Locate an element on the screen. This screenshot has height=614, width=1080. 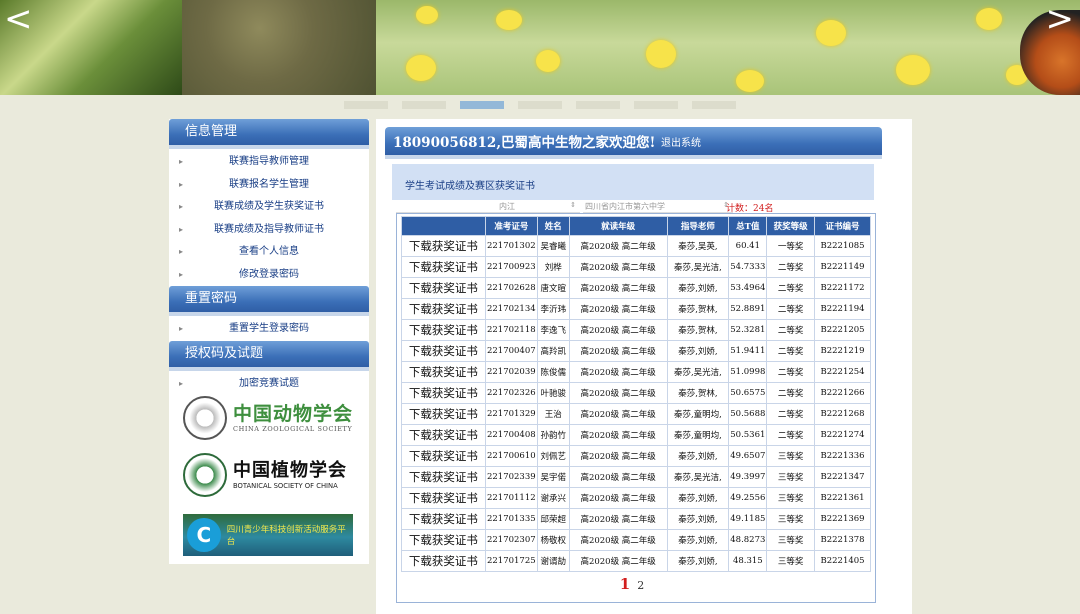
score-cell: 52.8891 is located at coordinates (748, 309).